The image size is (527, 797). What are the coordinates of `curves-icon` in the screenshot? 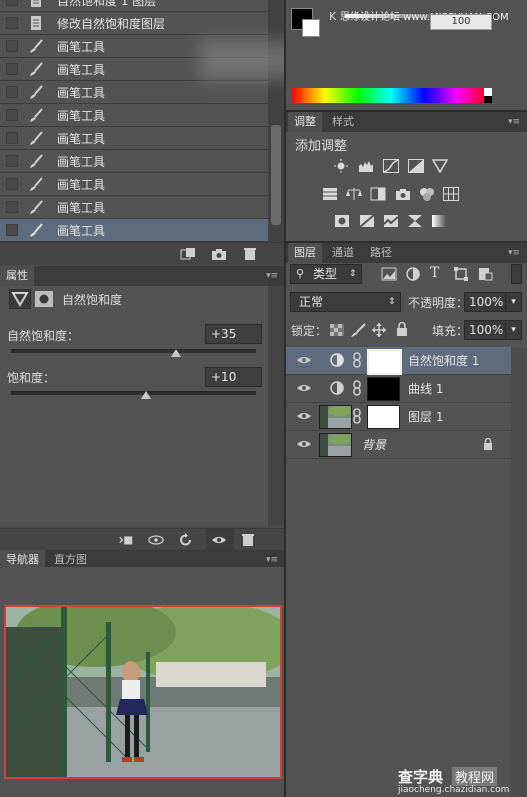 It's located at (391, 166).